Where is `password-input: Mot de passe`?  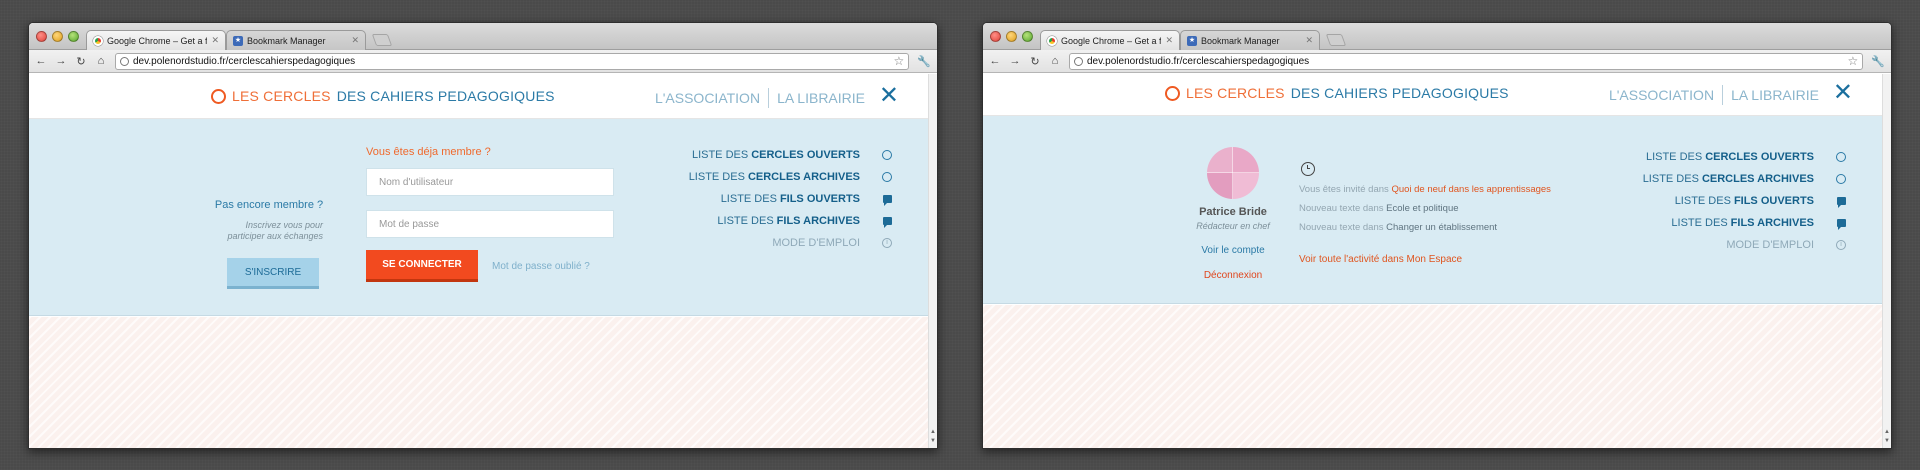
password-input: Mot de passe is located at coordinates (490, 224).